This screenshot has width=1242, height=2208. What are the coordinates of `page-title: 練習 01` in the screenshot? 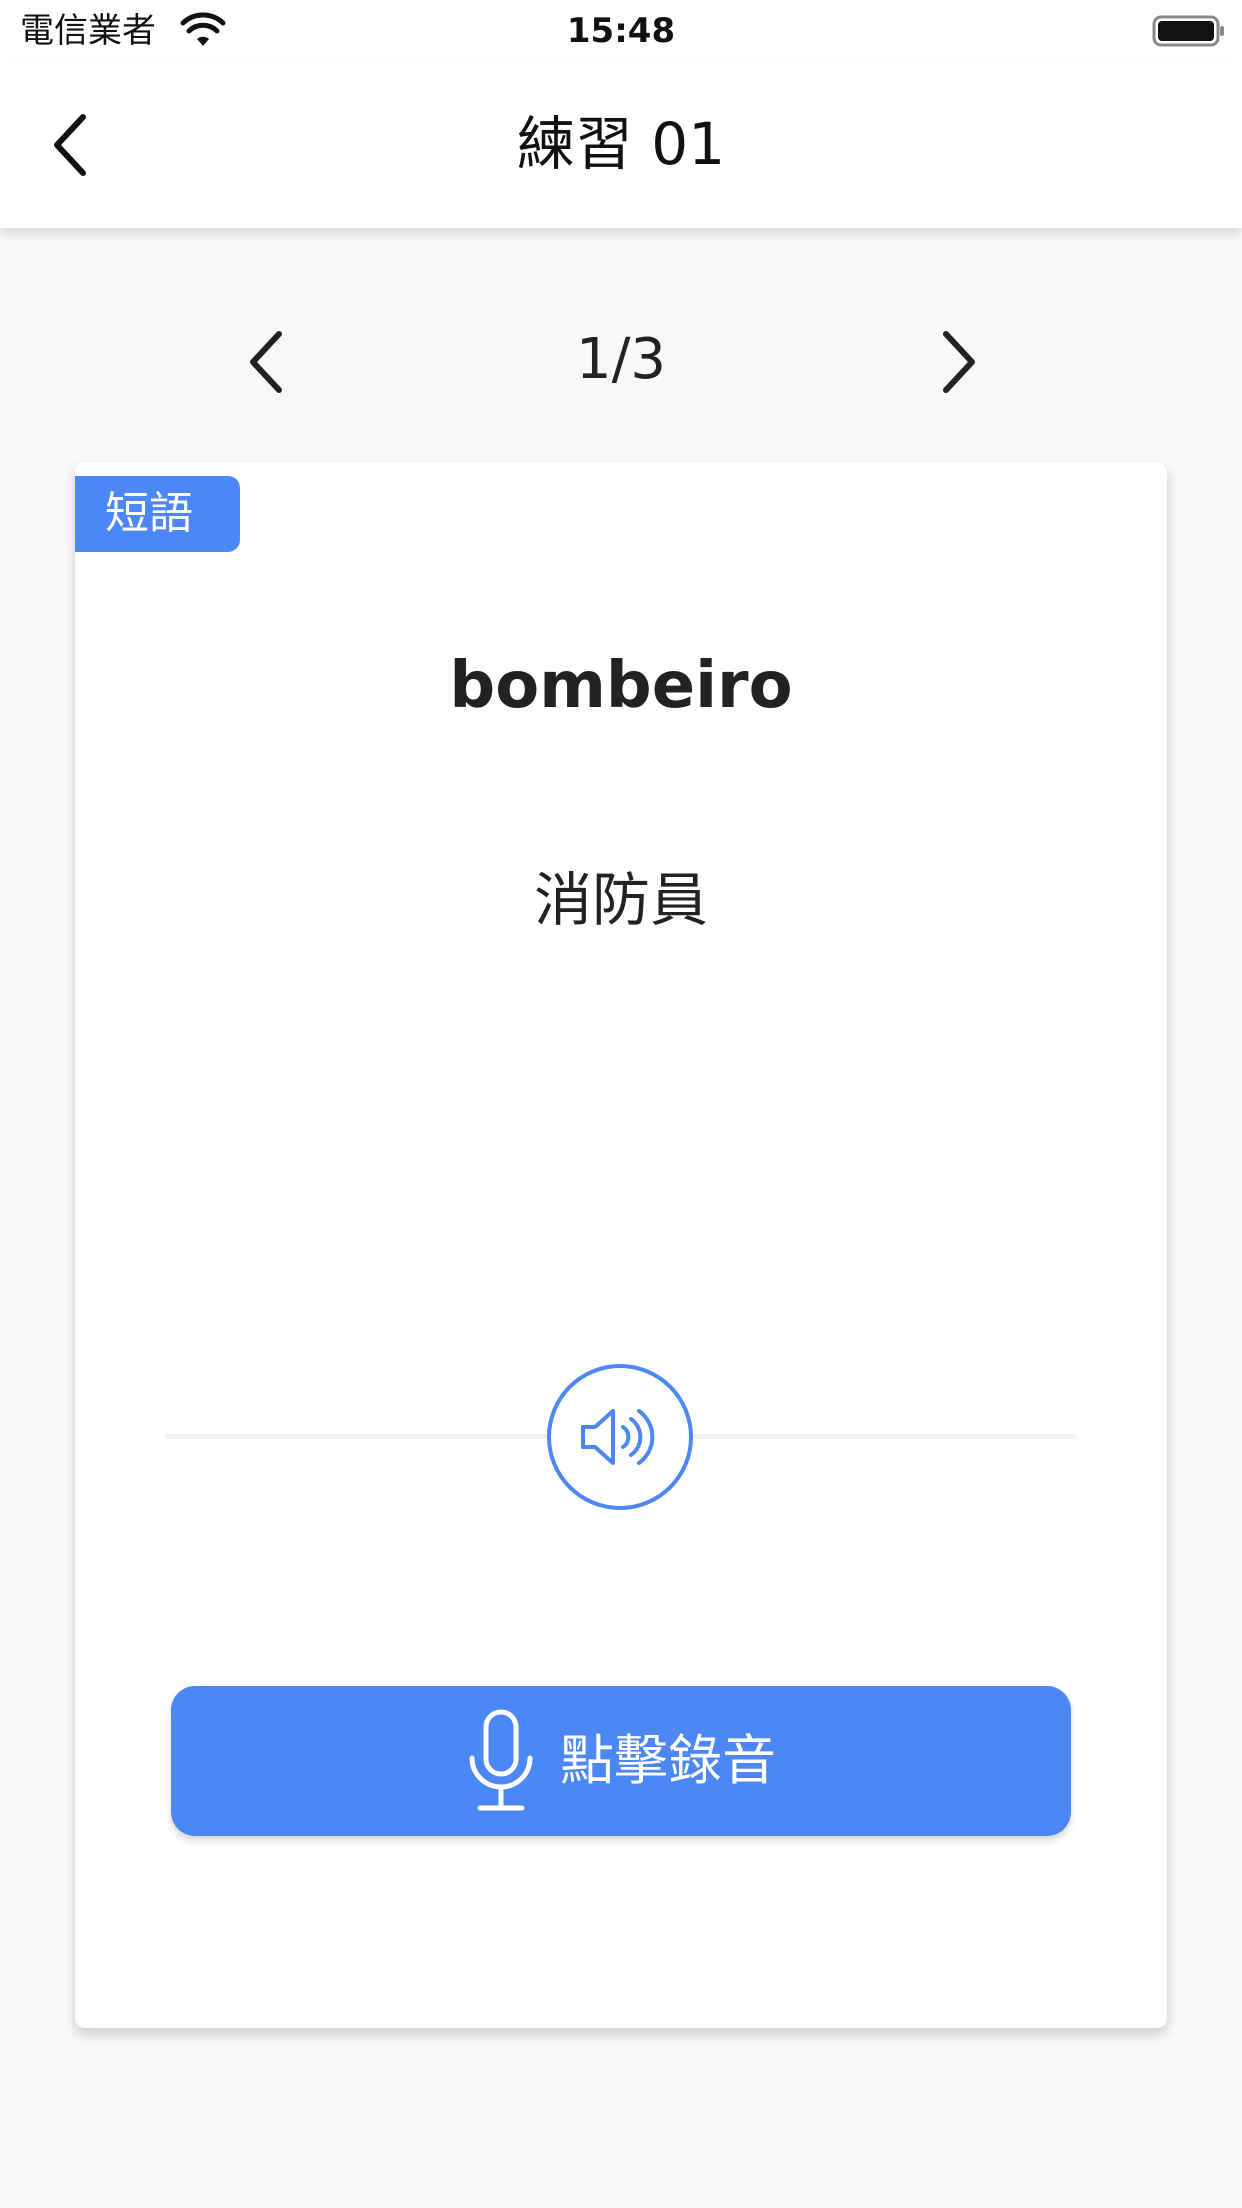 It's located at (621, 144).